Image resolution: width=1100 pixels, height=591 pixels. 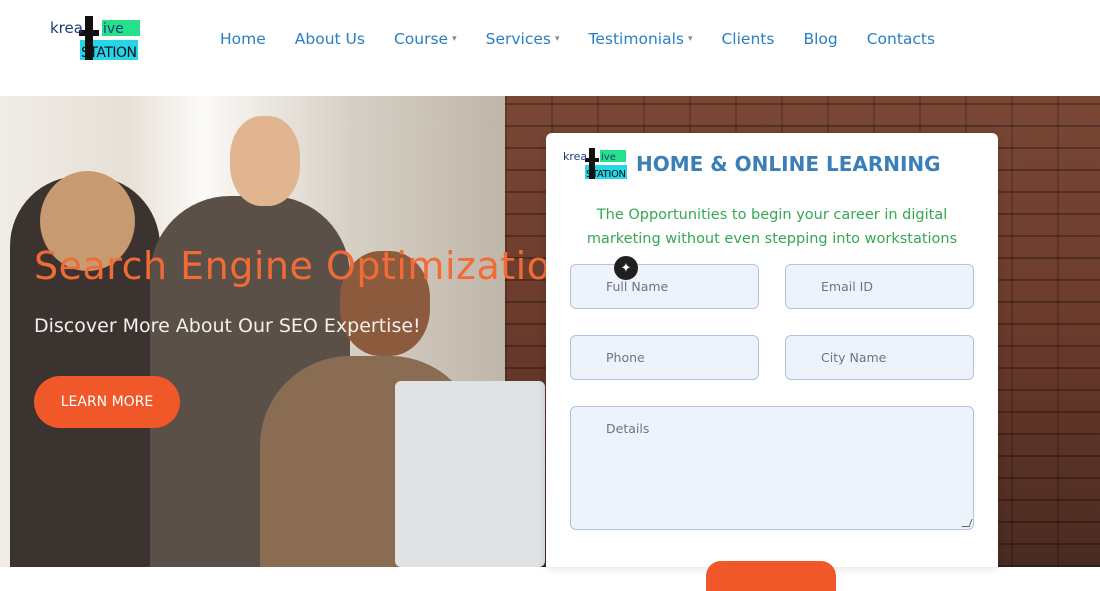 What do you see at coordinates (243, 39) in the screenshot?
I see `nav-home: Home` at bounding box center [243, 39].